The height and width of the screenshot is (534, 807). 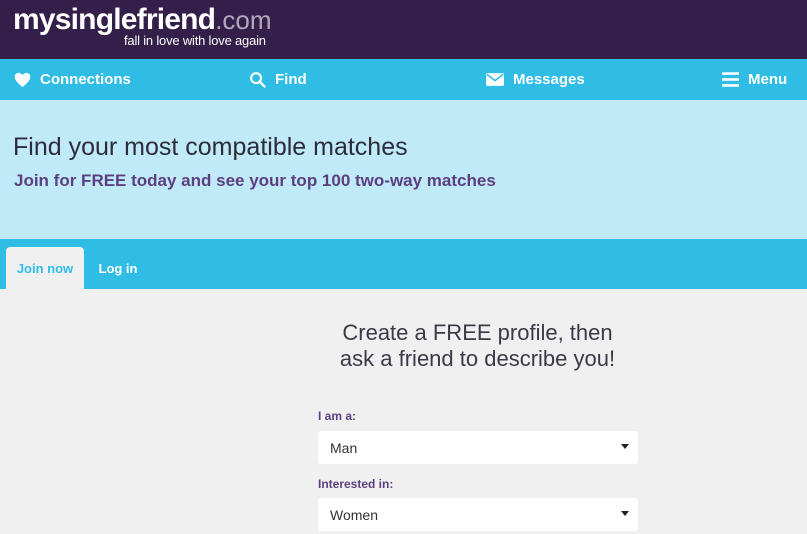 What do you see at coordinates (258, 80) in the screenshot?
I see `search-icon` at bounding box center [258, 80].